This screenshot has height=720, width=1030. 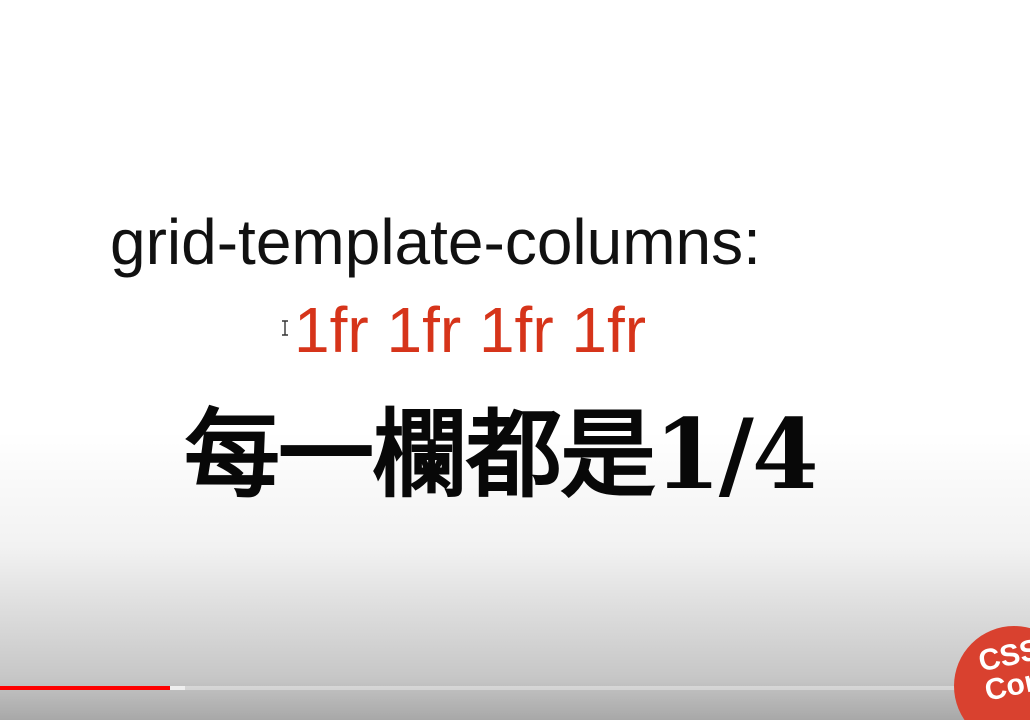 What do you see at coordinates (435, 242) in the screenshot?
I see `slide-code-line: grid-template-columns:` at bounding box center [435, 242].